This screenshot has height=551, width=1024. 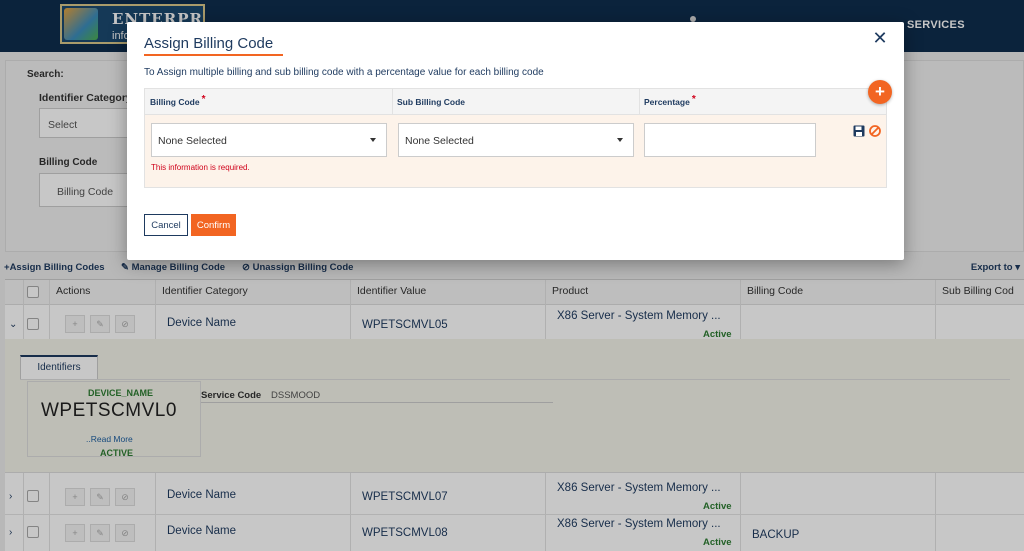 I want to click on dialog-title: Assign Billing Code, so click(x=209, y=43).